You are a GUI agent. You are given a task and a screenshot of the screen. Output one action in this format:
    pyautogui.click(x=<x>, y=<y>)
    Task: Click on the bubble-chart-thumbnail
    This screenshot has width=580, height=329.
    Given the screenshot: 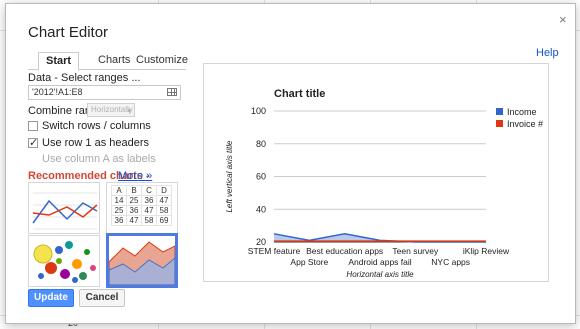 What is the action you would take?
    pyautogui.click(x=64, y=261)
    